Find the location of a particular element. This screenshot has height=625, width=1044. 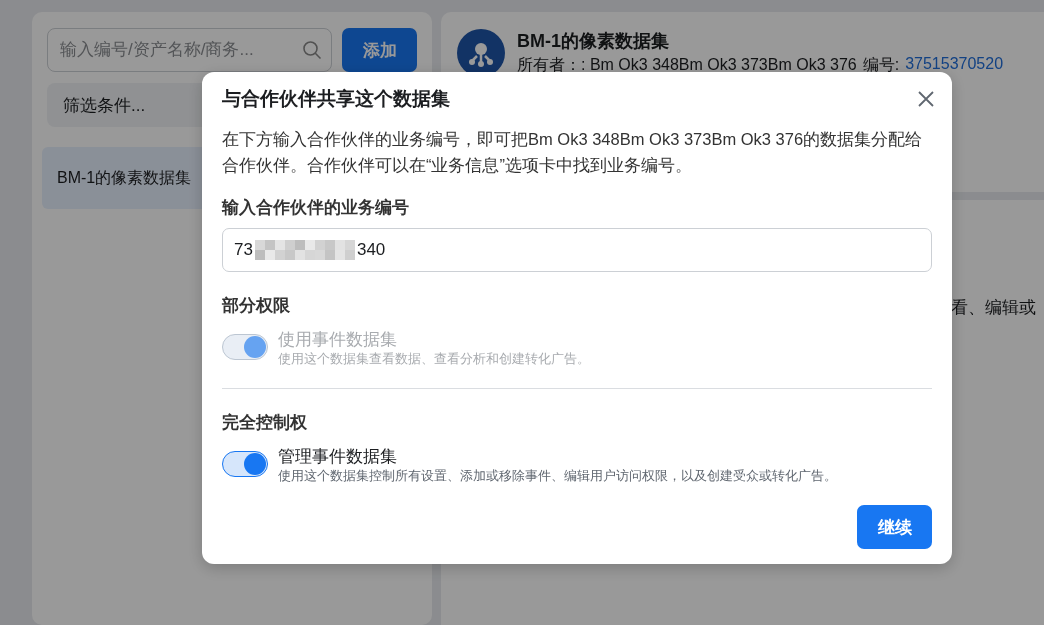

option-description: 使用这个数据集控制所有设置、添加或移除事件、编辑用户访问权限，以及创建受众或转化广告。 is located at coordinates (557, 476).